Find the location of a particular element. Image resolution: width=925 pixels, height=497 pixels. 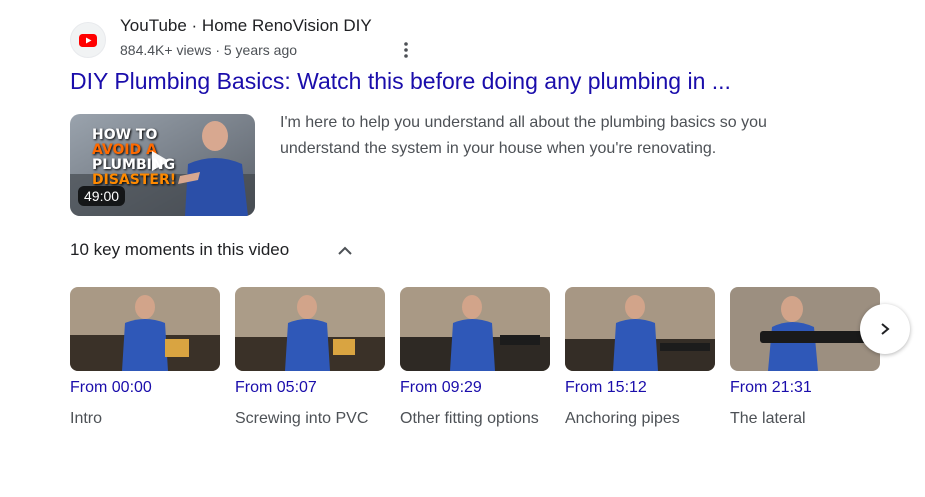

key-moment-label: Screwing into PVC is located at coordinates (302, 418).